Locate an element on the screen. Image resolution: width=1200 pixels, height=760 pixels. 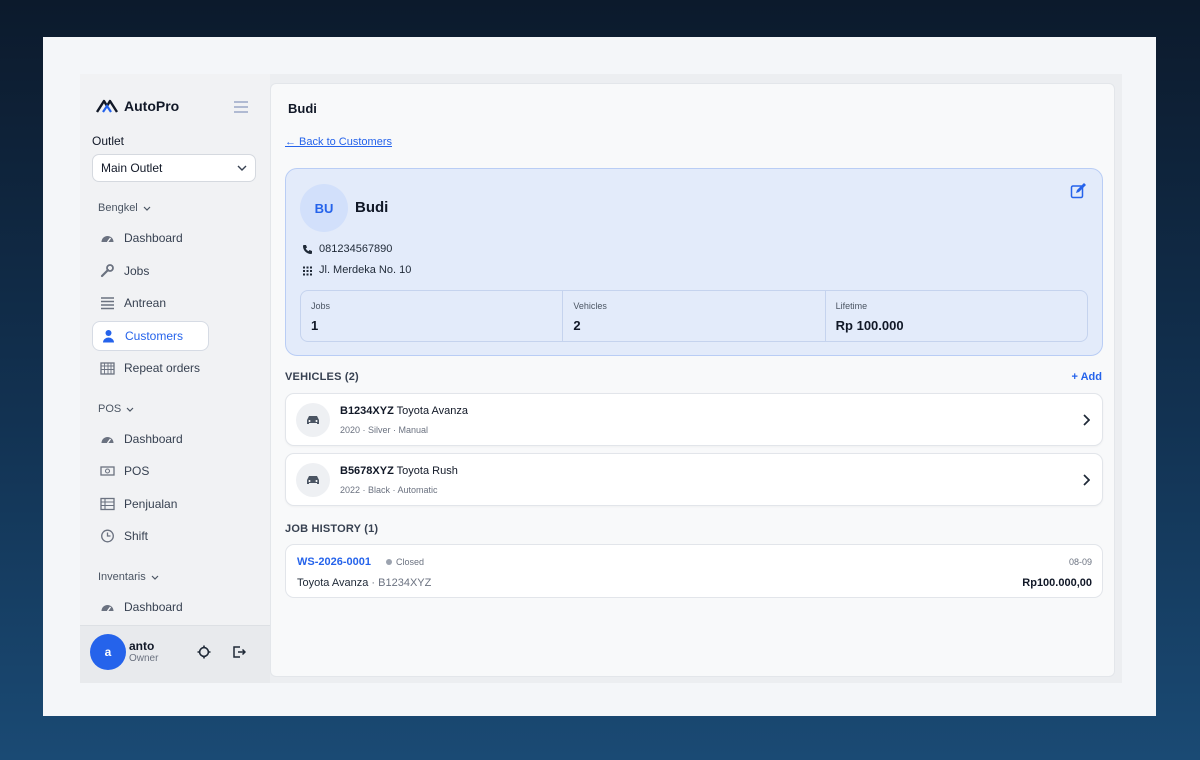
sidebar-item-dashboard-inventaris: Dashboard is located at coordinates (150, 607).